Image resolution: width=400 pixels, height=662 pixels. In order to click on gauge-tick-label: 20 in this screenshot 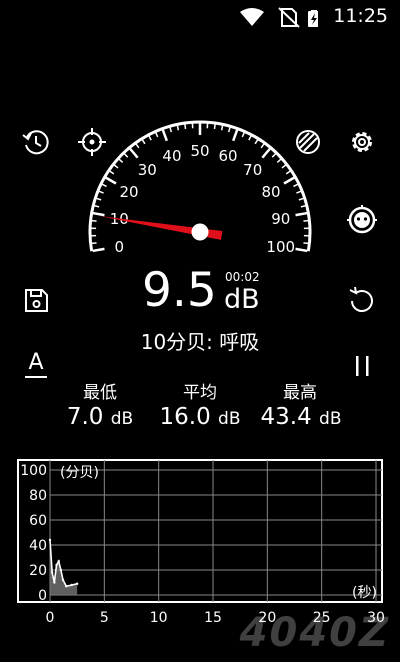, I will do `click(128, 192)`.